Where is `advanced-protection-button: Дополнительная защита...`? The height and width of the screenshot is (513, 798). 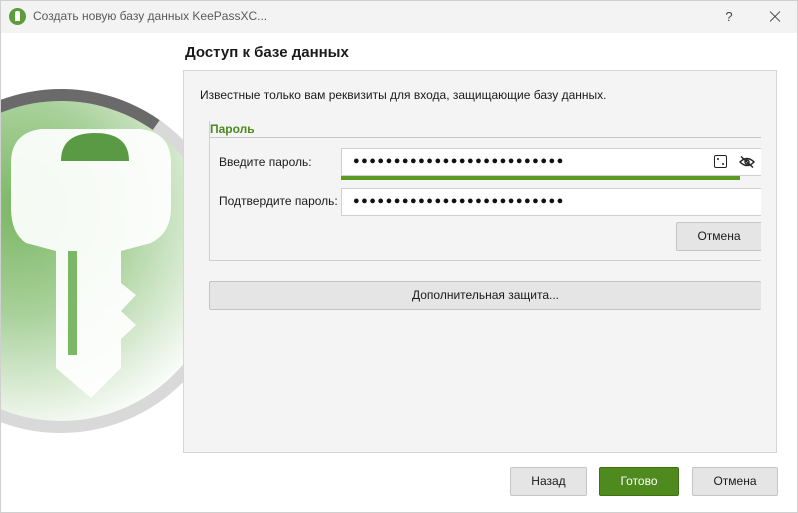 advanced-protection-button: Дополнительная защита... is located at coordinates (485, 295).